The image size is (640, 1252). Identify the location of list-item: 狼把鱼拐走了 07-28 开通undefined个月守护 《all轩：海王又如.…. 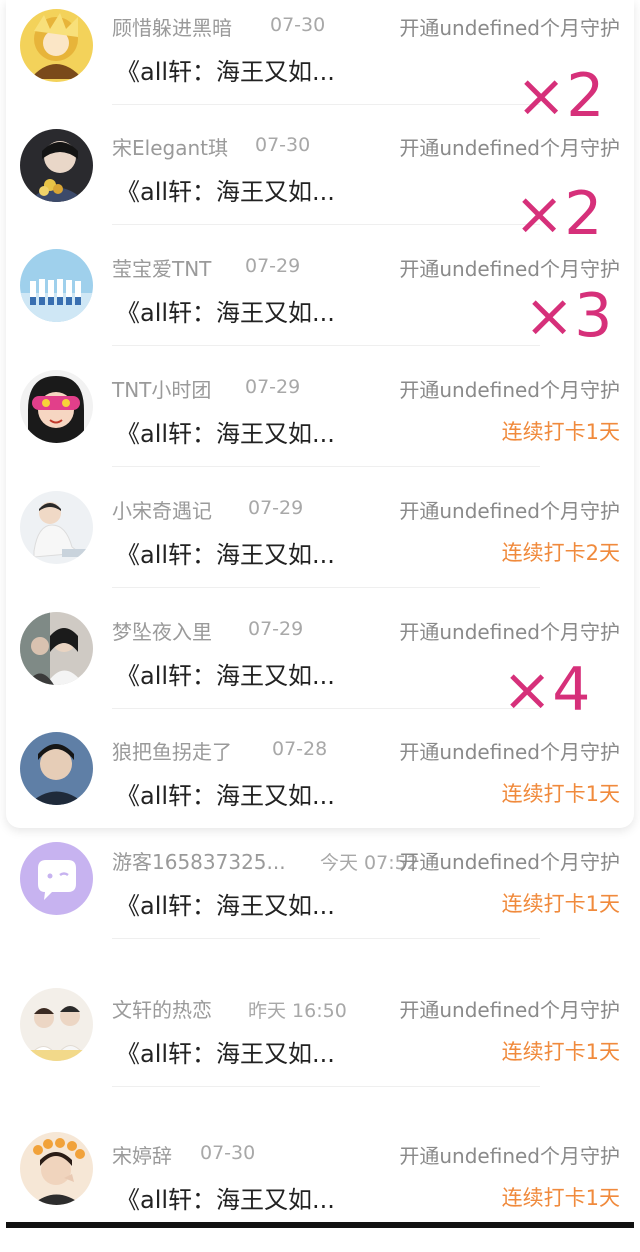
(320, 784).